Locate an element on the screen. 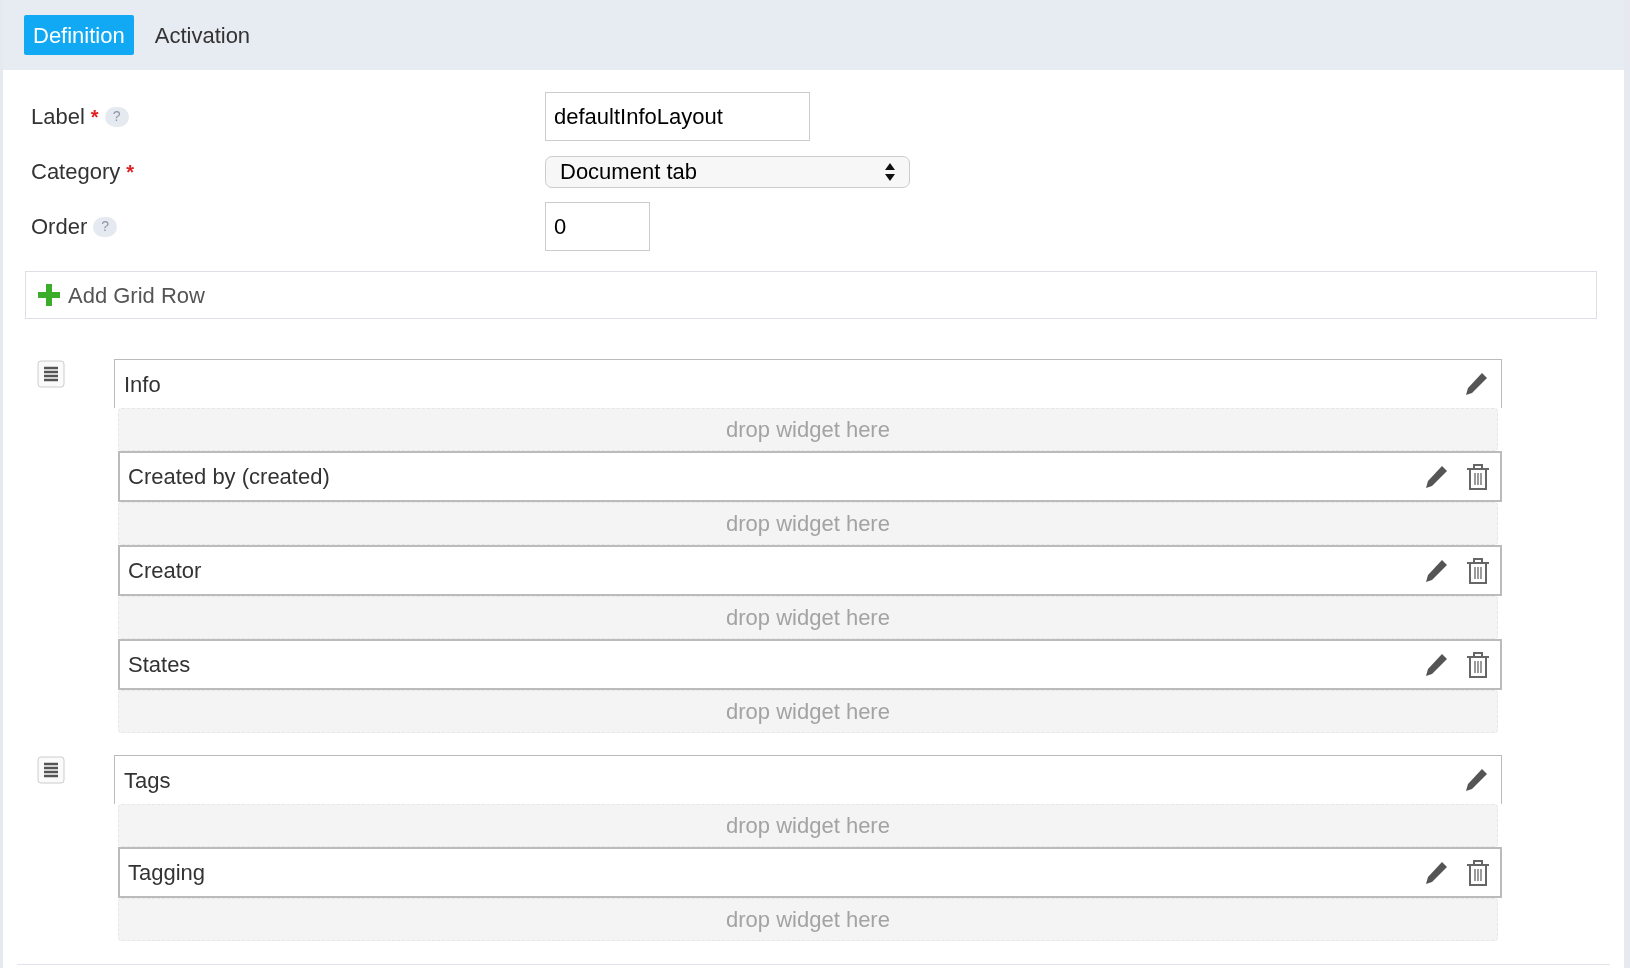  field-label: Category is located at coordinates (76, 172).